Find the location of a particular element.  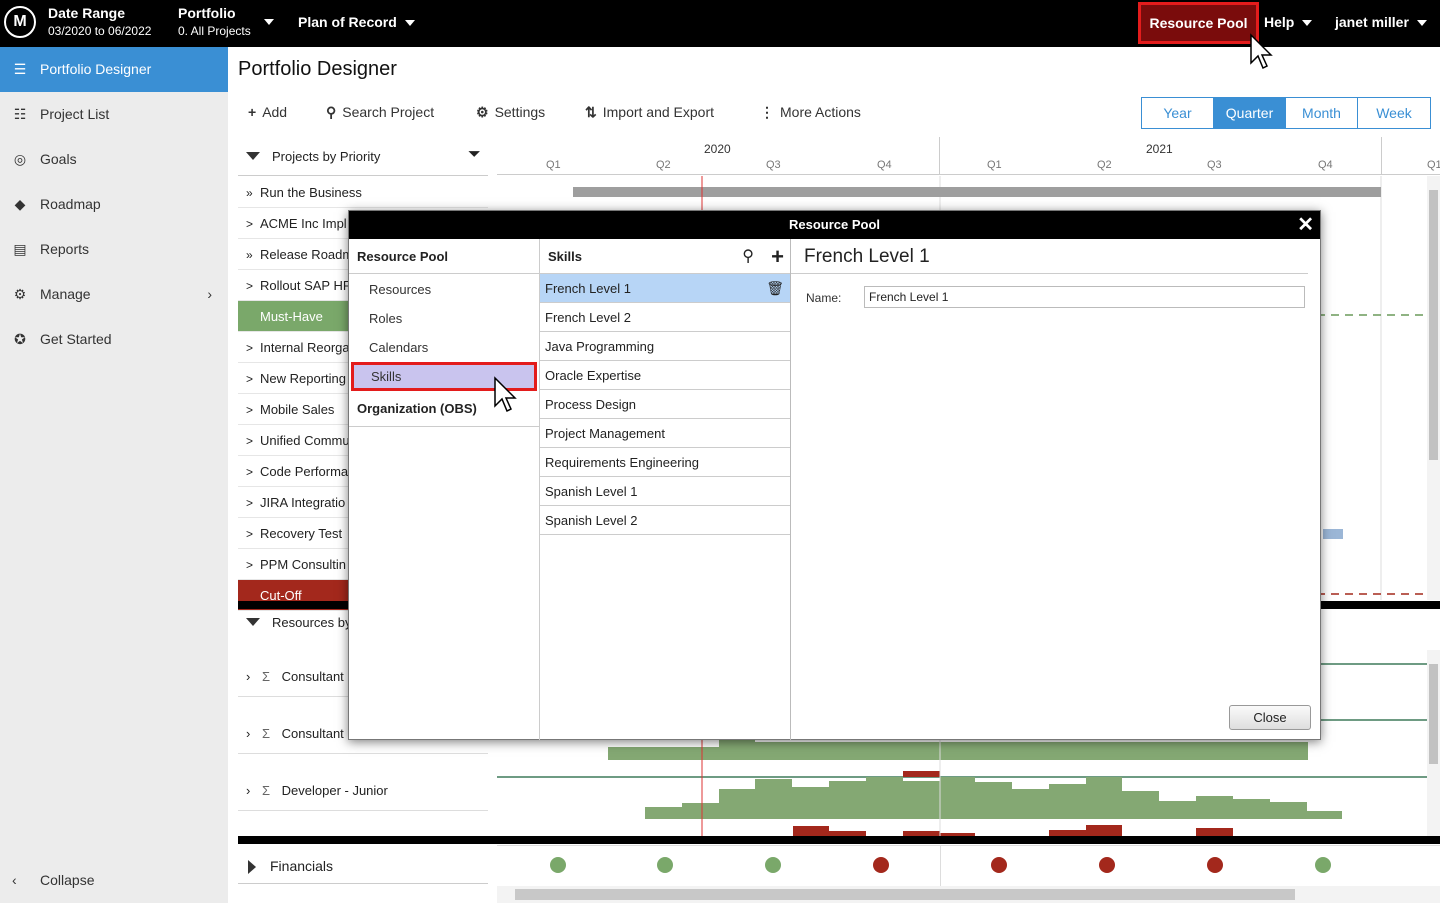

financials-row: Financials is located at coordinates (363, 866).